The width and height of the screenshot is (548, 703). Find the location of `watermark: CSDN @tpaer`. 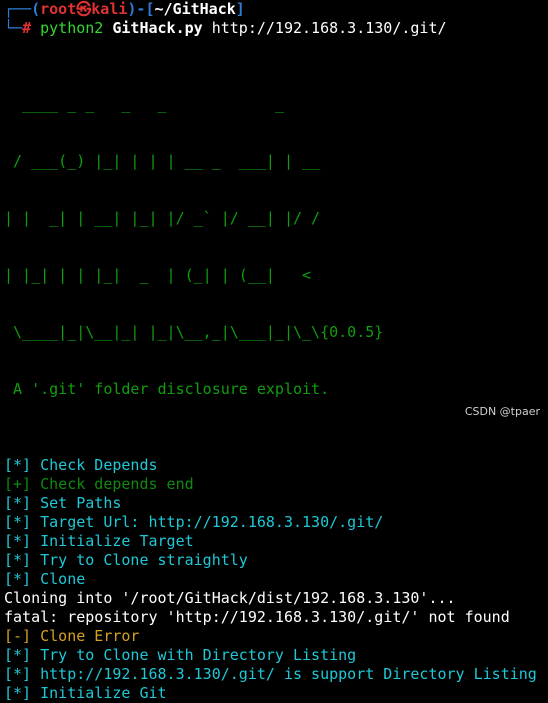

watermark: CSDN @tpaer is located at coordinates (502, 411).